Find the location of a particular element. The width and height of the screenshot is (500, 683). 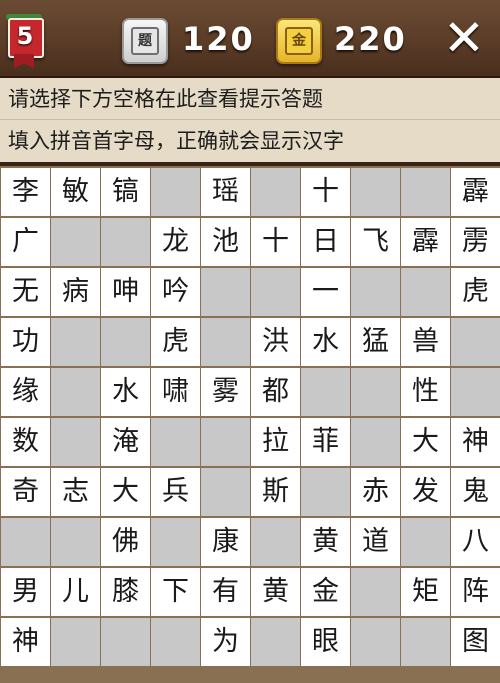

grid-cell-filled: 啸 is located at coordinates (175, 392).